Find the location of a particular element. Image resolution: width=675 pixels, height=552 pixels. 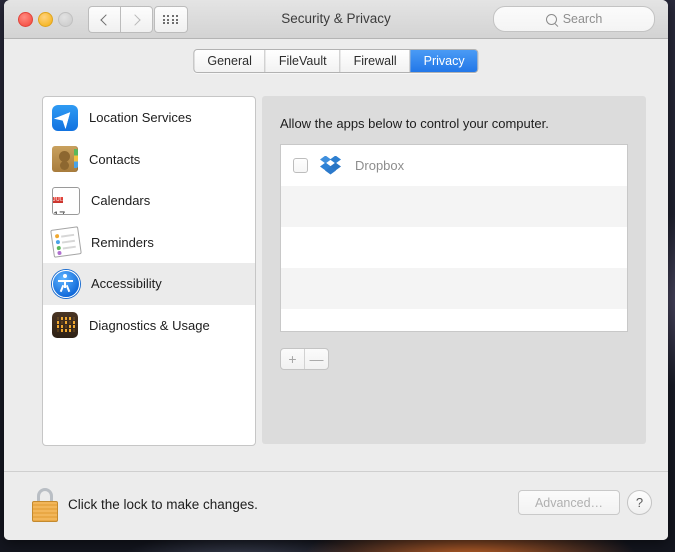

tab-bar: General FileVault Firewall Privacy is located at coordinates (336, 60).